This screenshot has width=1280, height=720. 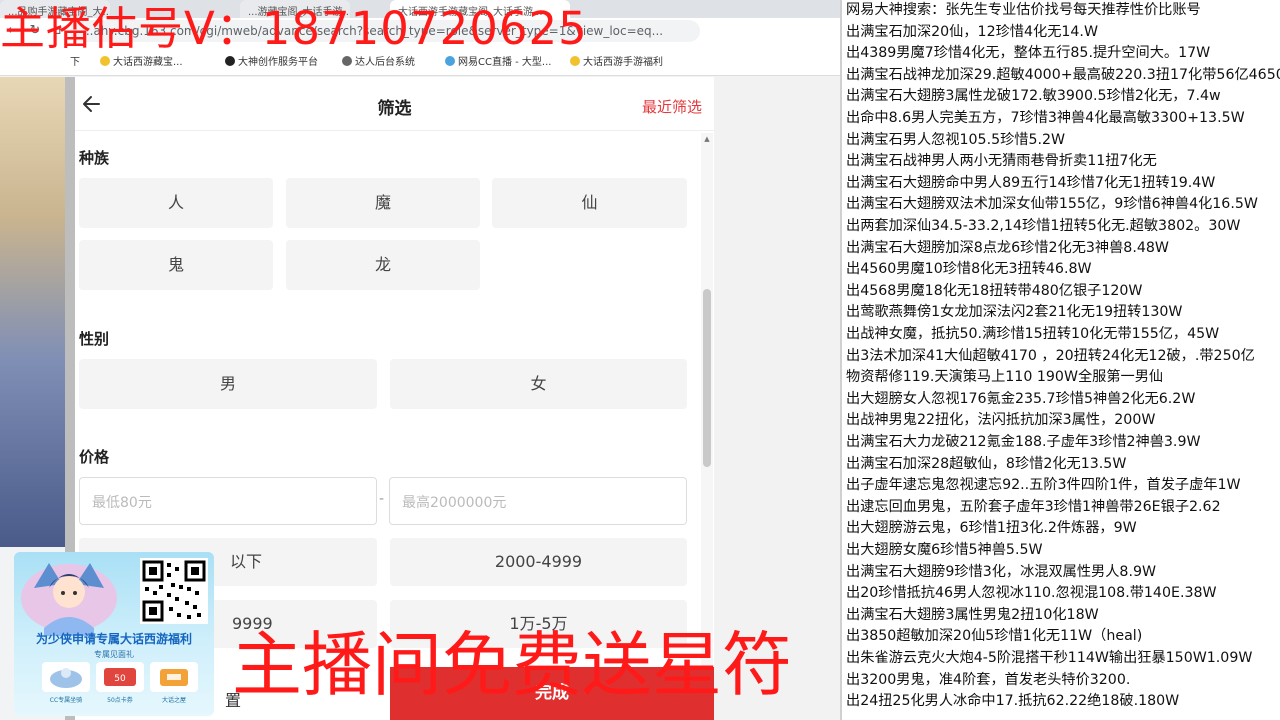 I want to click on gender-option-female: 女, so click(x=538, y=384).